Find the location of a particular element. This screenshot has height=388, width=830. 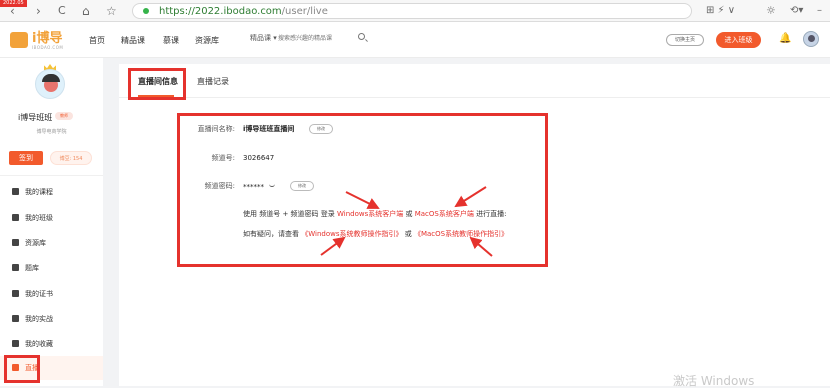

arrow-to-windows-guide is located at coordinates (333, 246).